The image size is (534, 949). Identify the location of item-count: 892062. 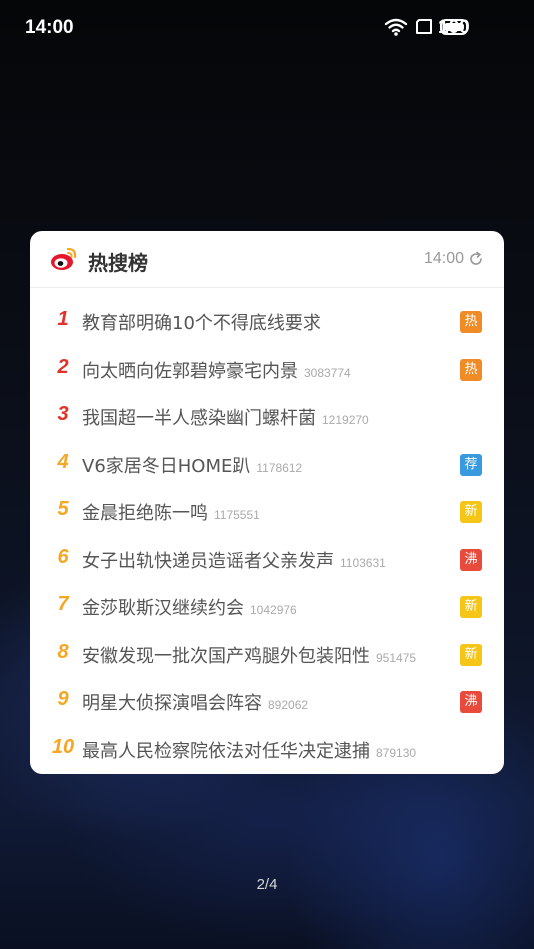
(288, 705).